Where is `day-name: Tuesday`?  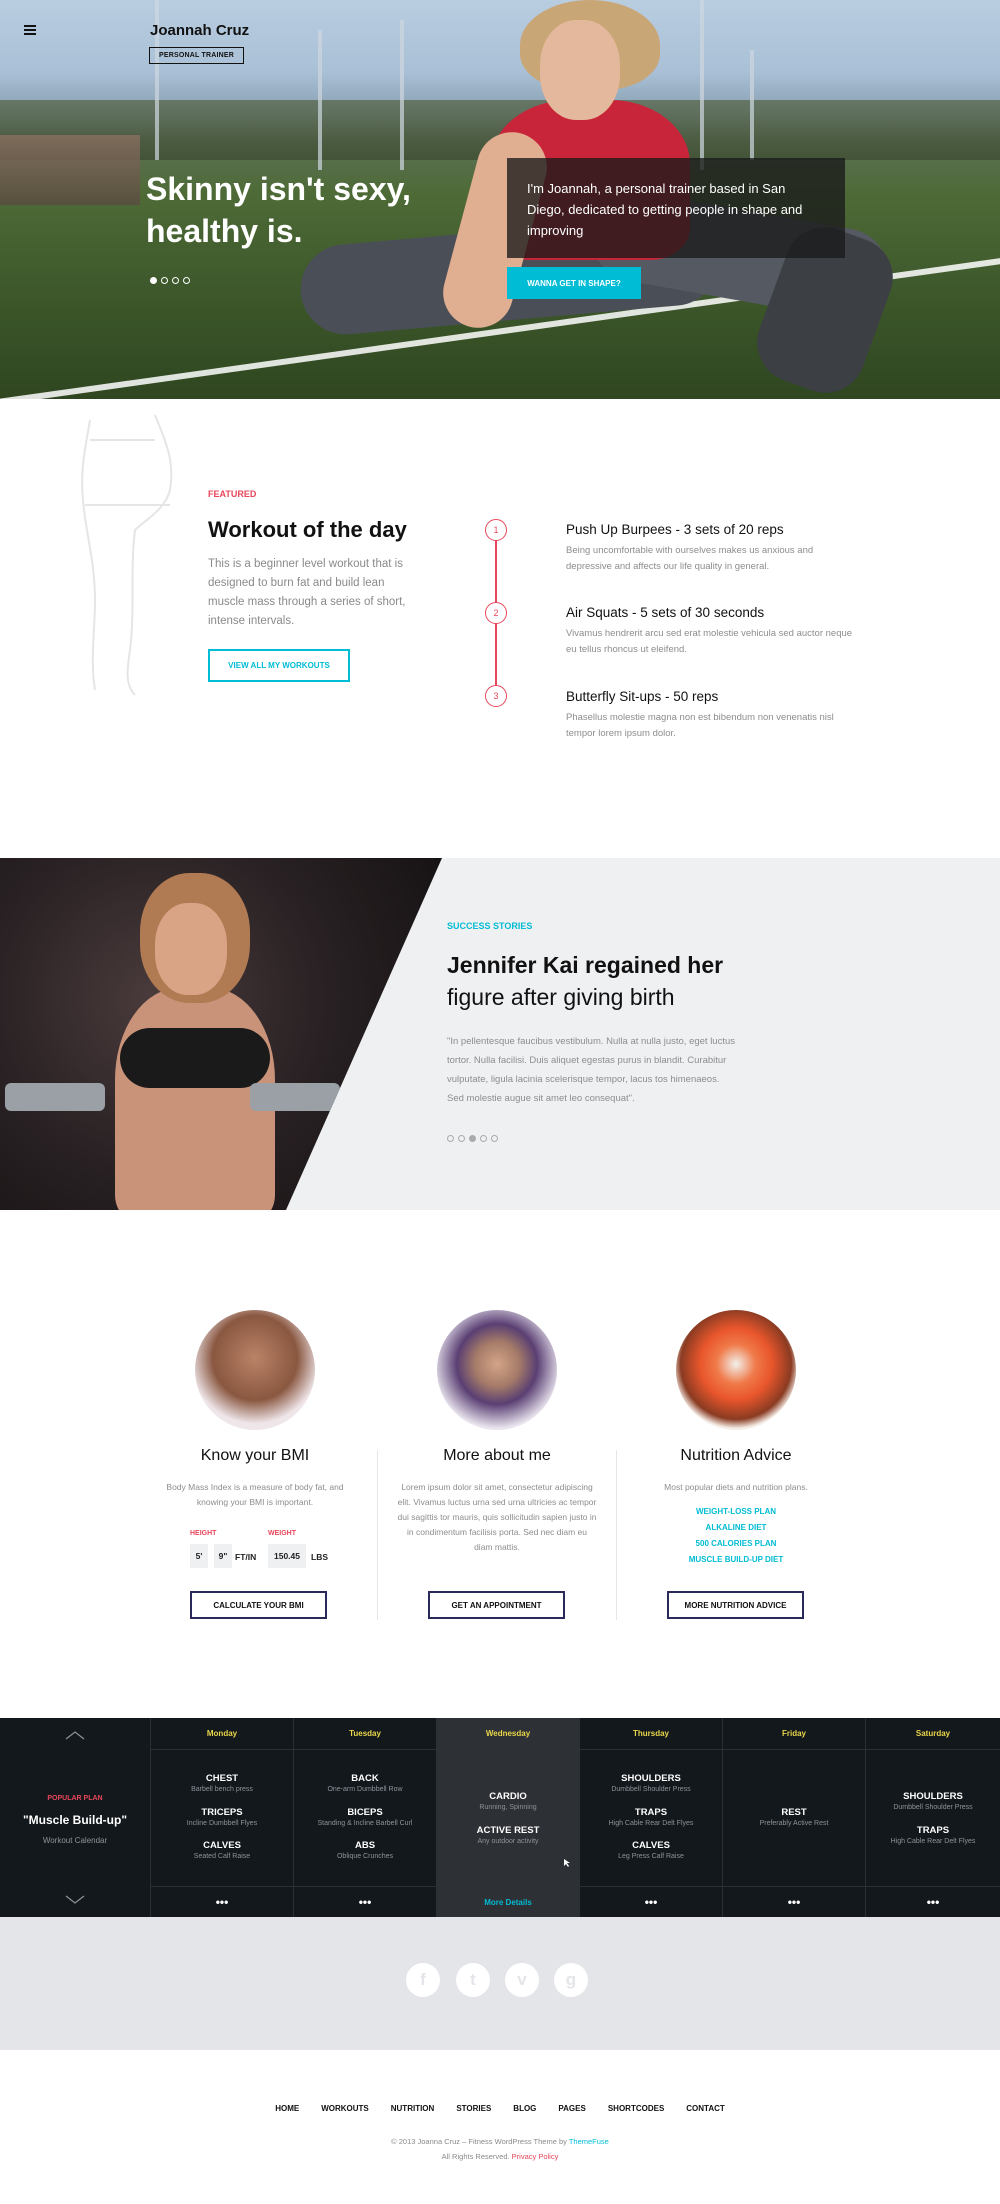 day-name: Tuesday is located at coordinates (365, 1734).